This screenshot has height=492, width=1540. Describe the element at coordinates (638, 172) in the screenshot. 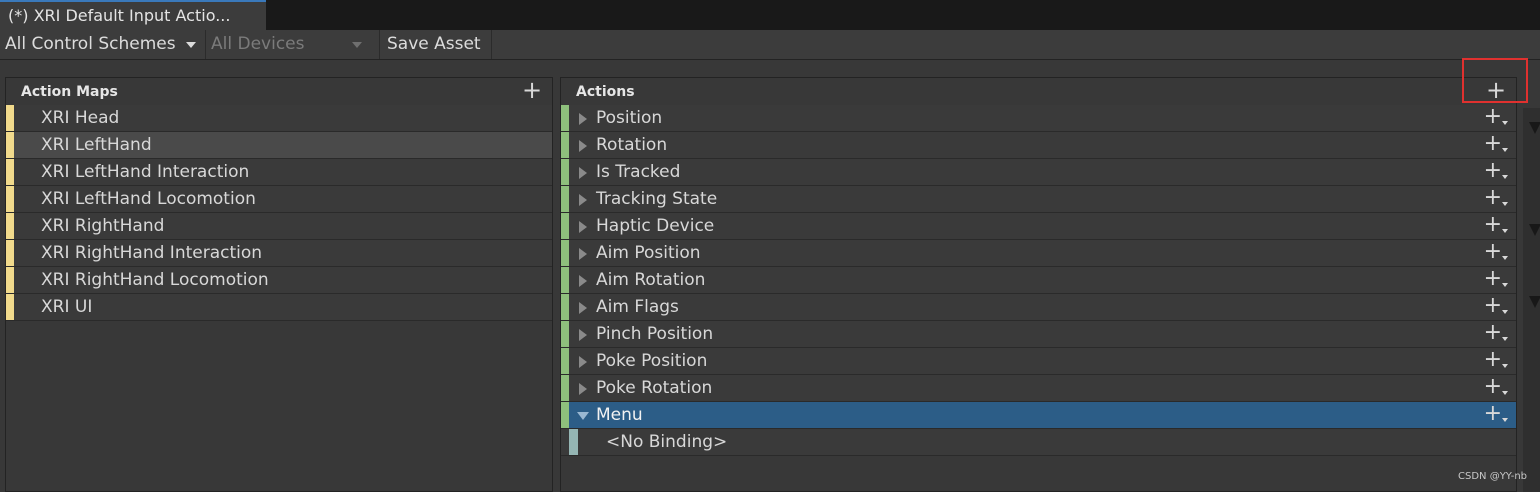

I see `action-label: Is Tracked` at that location.